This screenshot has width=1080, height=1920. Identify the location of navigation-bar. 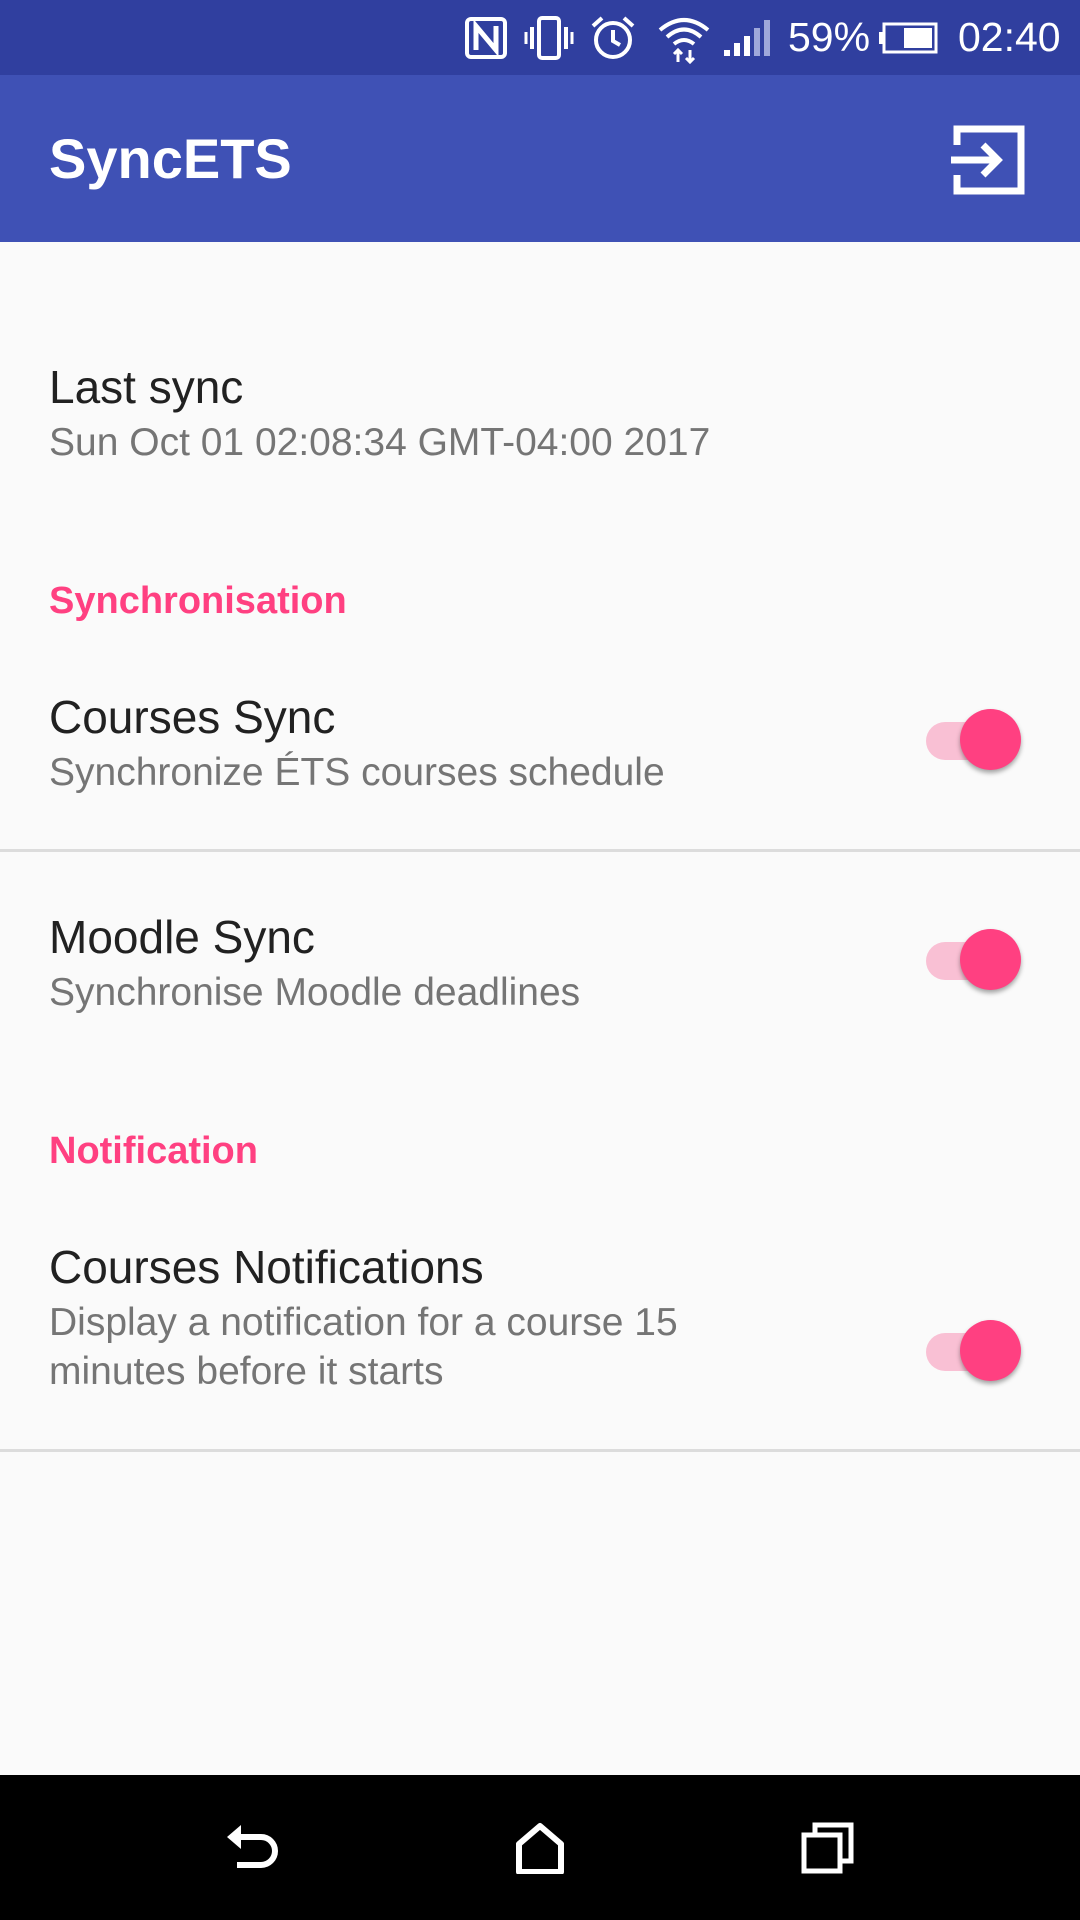
(540, 1847).